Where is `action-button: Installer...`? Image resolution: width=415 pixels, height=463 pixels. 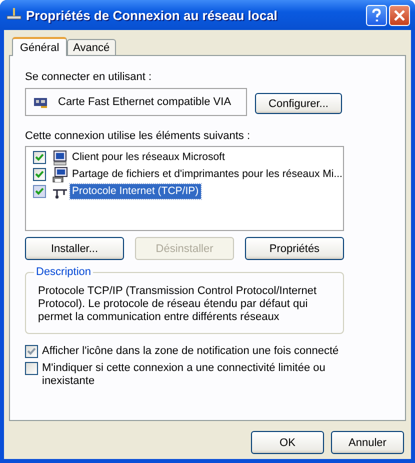
action-button: Installer... is located at coordinates (74, 248).